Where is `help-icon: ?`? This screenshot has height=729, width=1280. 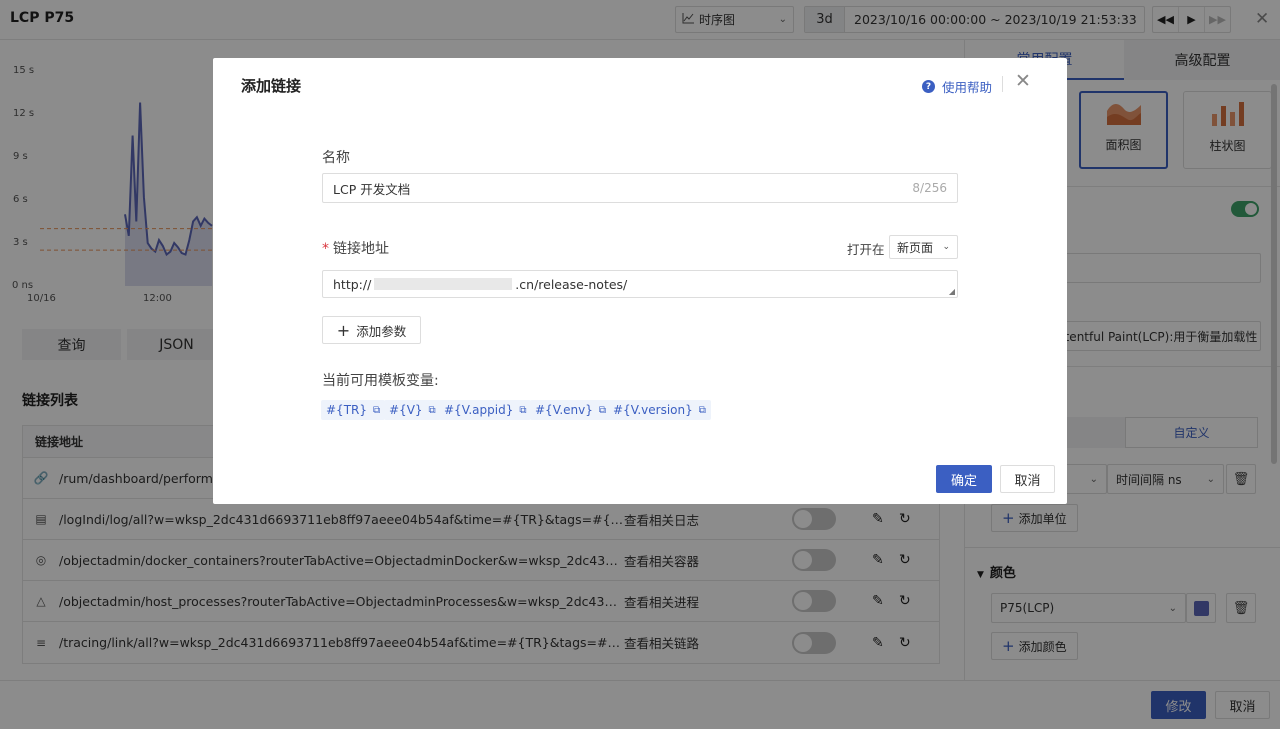 help-icon: ? is located at coordinates (928, 86).